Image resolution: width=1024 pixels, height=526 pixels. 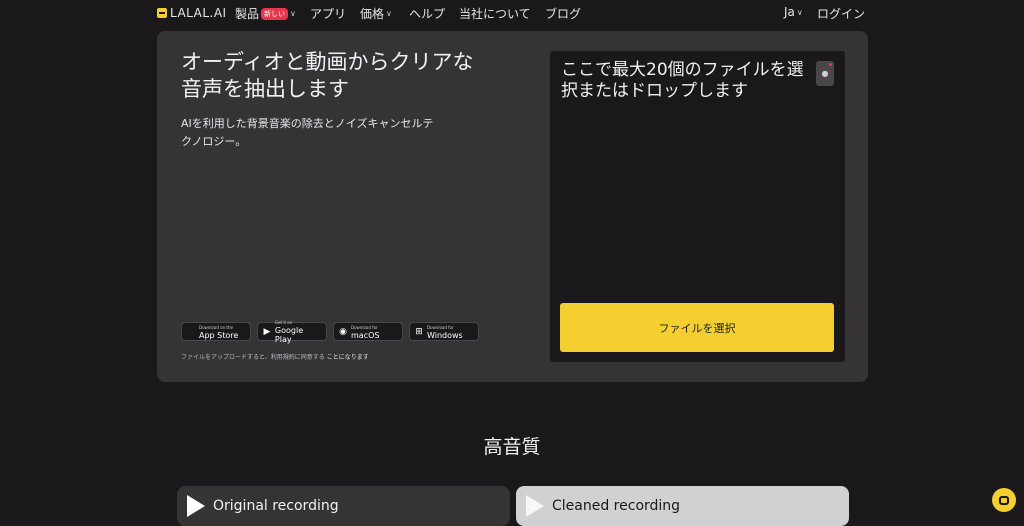 I want to click on record-button: ●, so click(x=825, y=73).